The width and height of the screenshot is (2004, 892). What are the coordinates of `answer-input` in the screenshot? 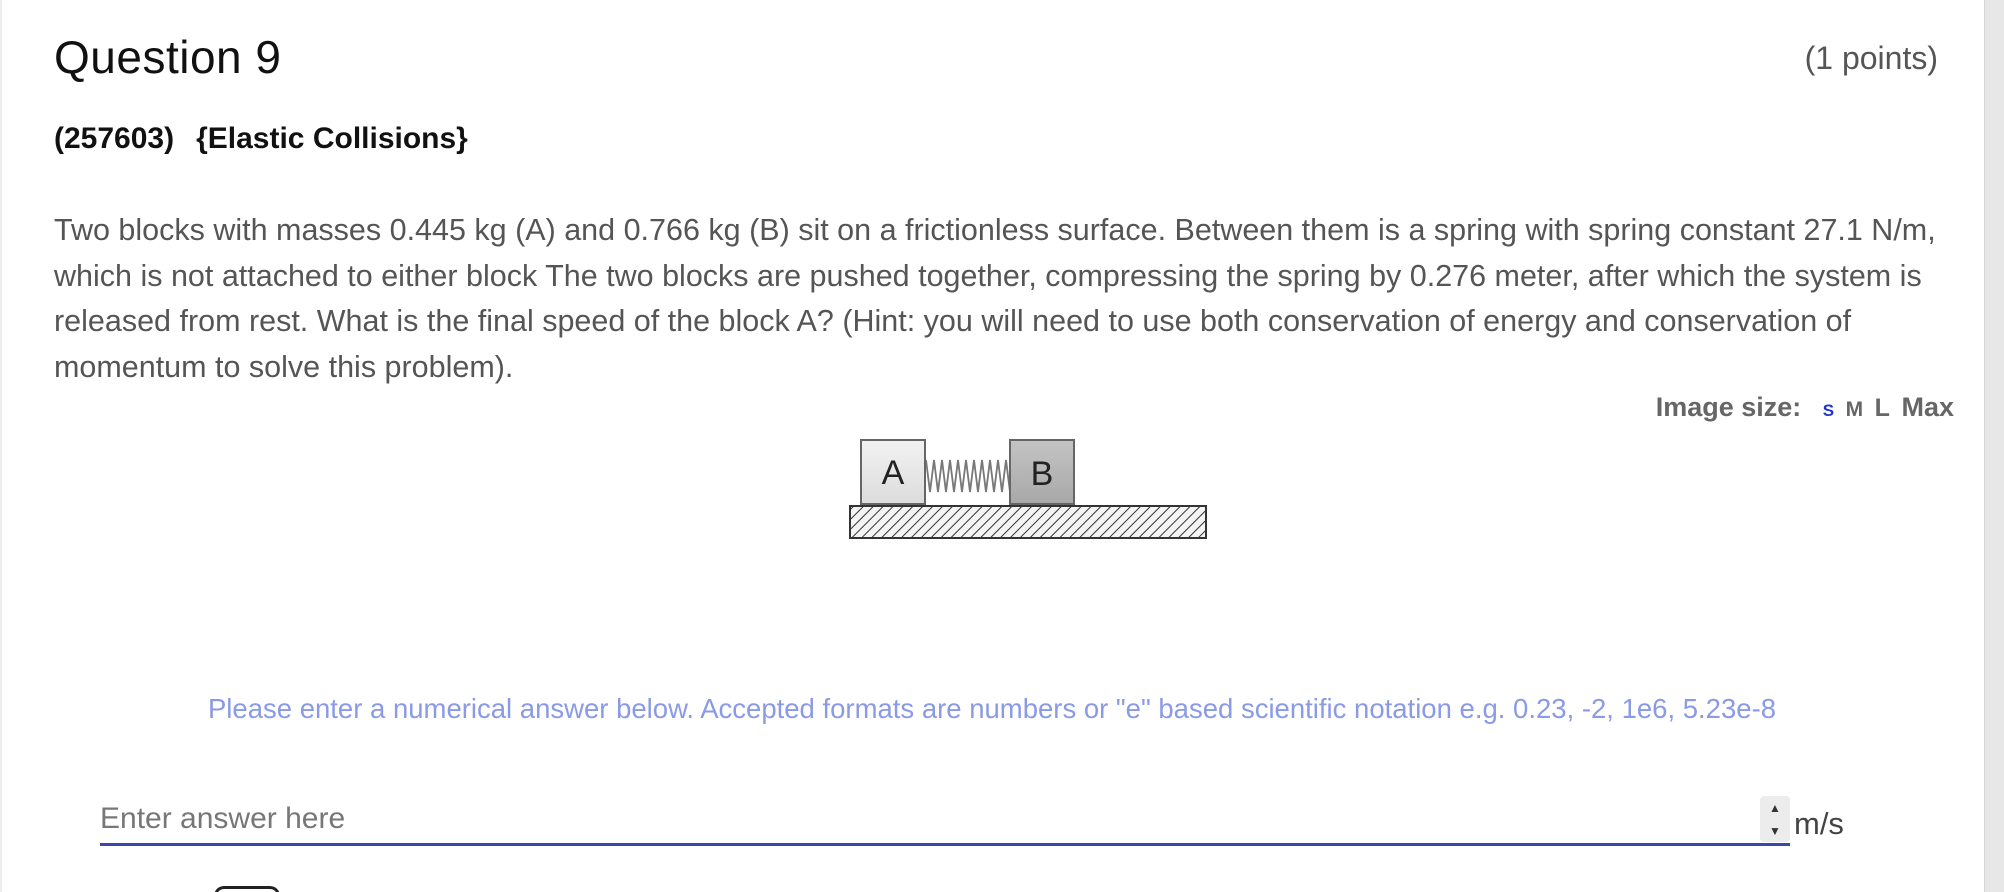 It's located at (925, 819).